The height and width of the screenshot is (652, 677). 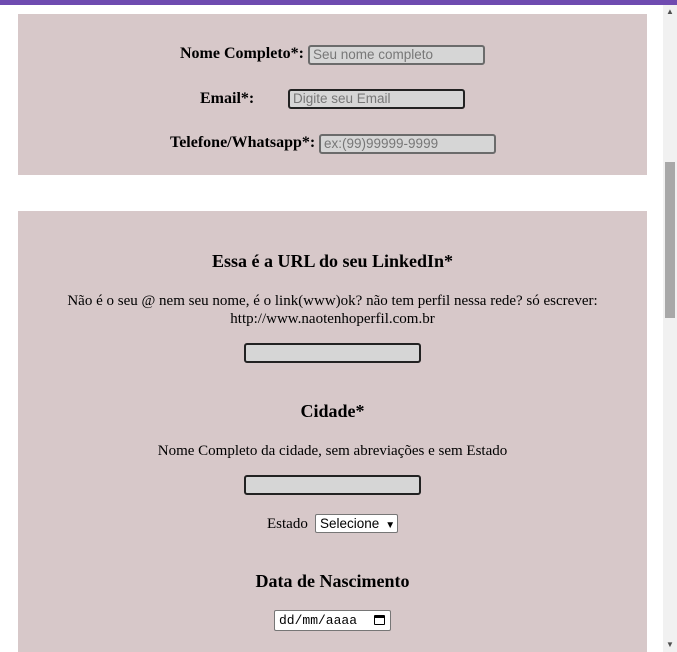 What do you see at coordinates (670, 12) in the screenshot?
I see `scroll-up-arrow-icon: ▲` at bounding box center [670, 12].